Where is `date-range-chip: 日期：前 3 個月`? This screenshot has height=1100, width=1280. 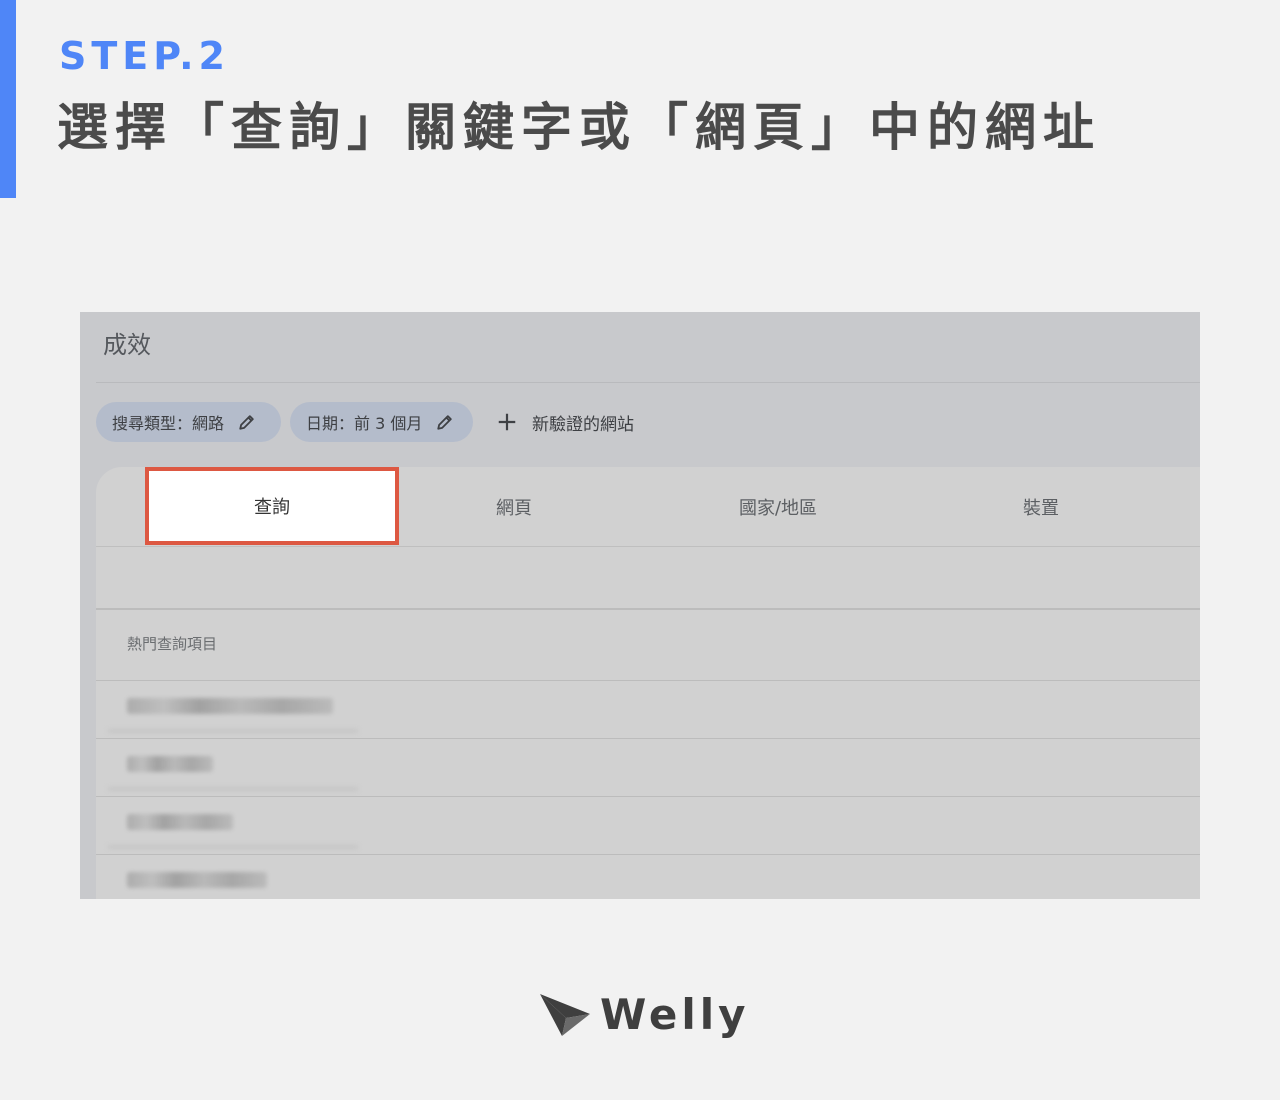
date-range-chip: 日期：前 3 個月 is located at coordinates (381, 422).